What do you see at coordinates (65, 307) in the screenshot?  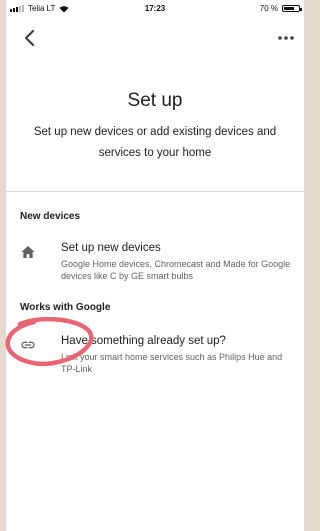 I see `section-label-works-with-google: Works with Google` at bounding box center [65, 307].